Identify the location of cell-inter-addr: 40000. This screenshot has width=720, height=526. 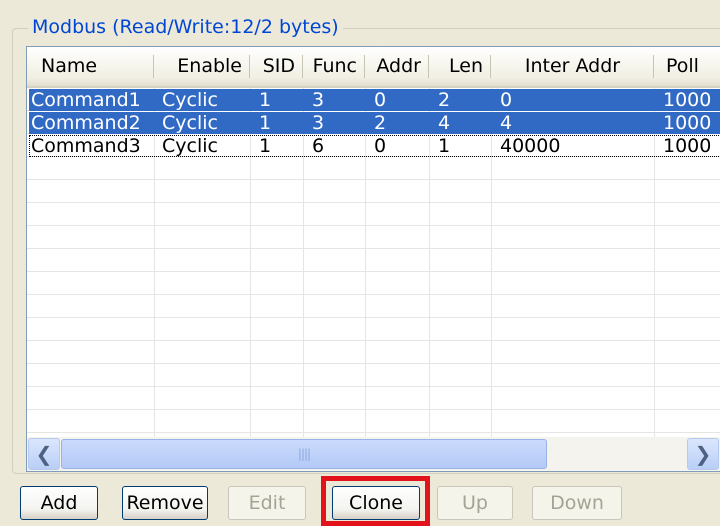
(530, 146).